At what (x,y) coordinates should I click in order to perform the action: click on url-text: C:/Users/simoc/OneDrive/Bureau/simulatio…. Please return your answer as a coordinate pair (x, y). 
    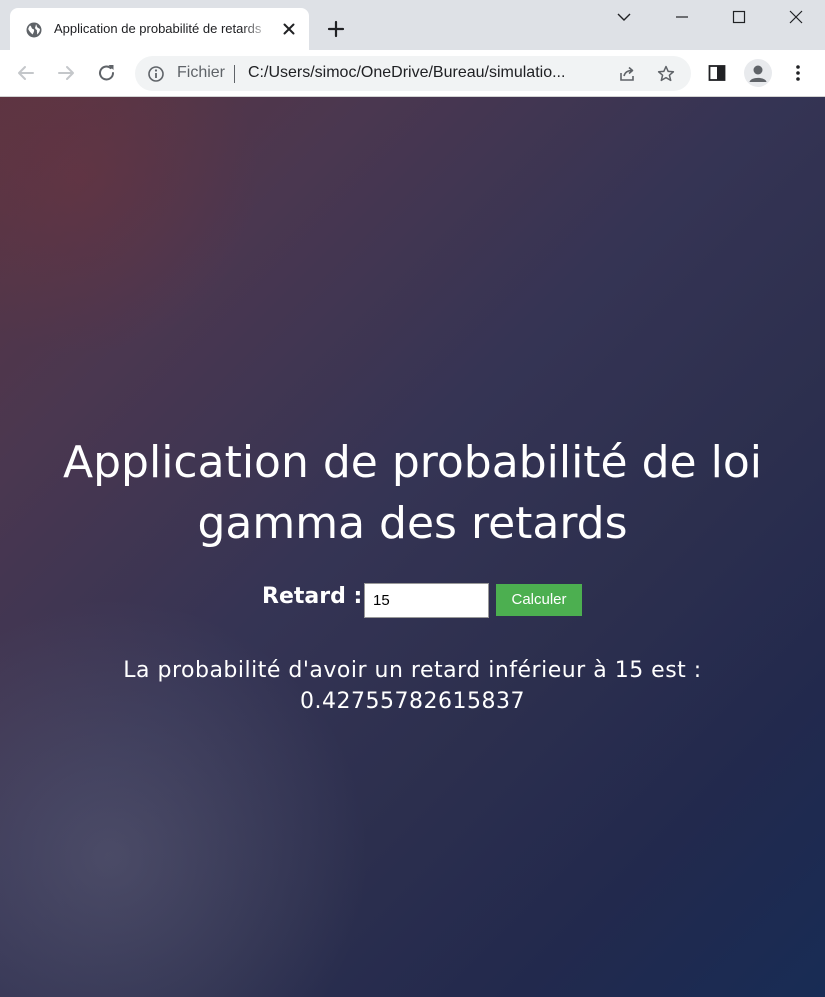
    Looking at the image, I should click on (423, 73).